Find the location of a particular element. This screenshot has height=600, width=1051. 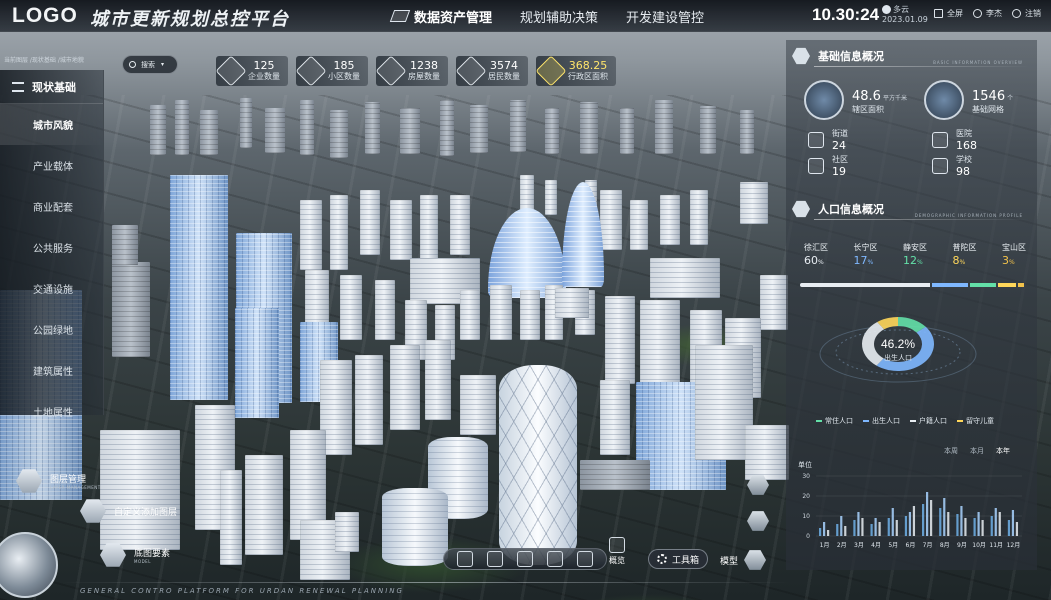

nav-planning-decision: 规划辅助决策 is located at coordinates (559, 16).